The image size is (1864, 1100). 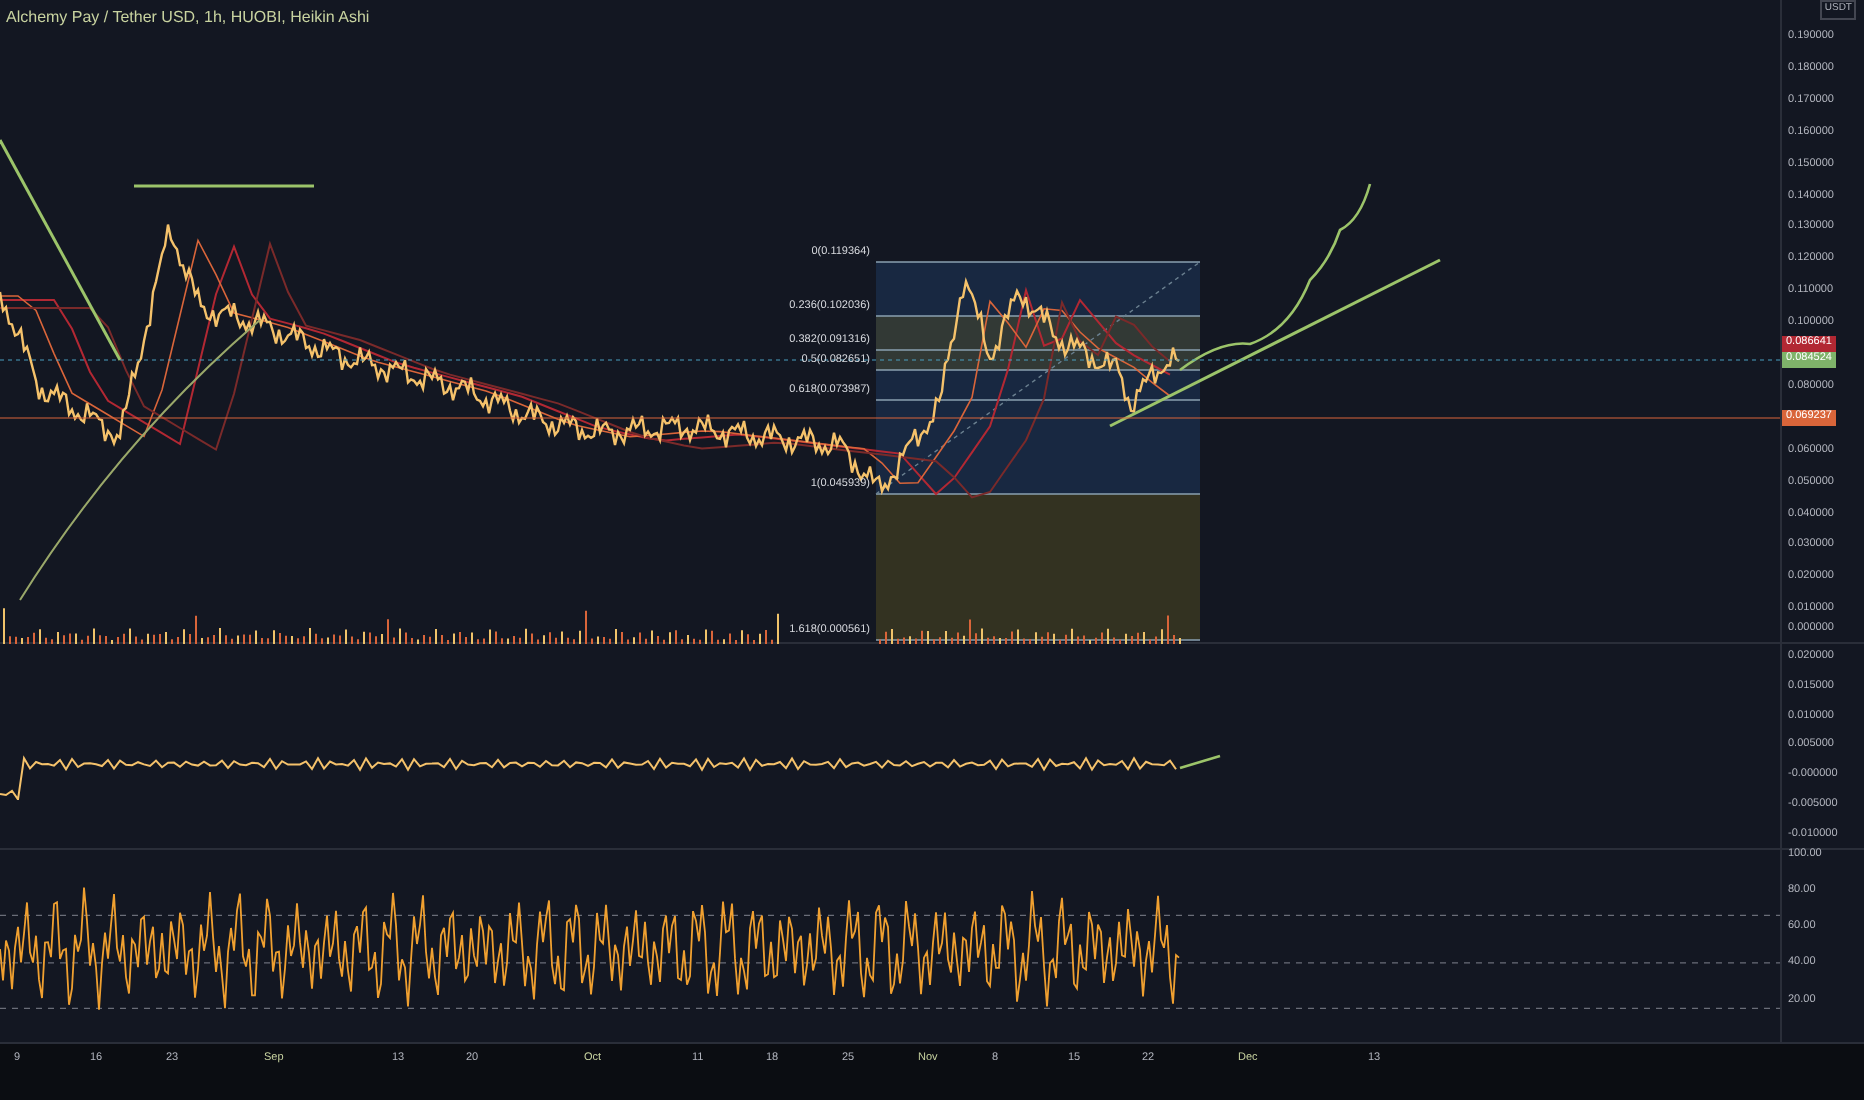 What do you see at coordinates (1200, 762) in the screenshot?
I see `trend-line` at bounding box center [1200, 762].